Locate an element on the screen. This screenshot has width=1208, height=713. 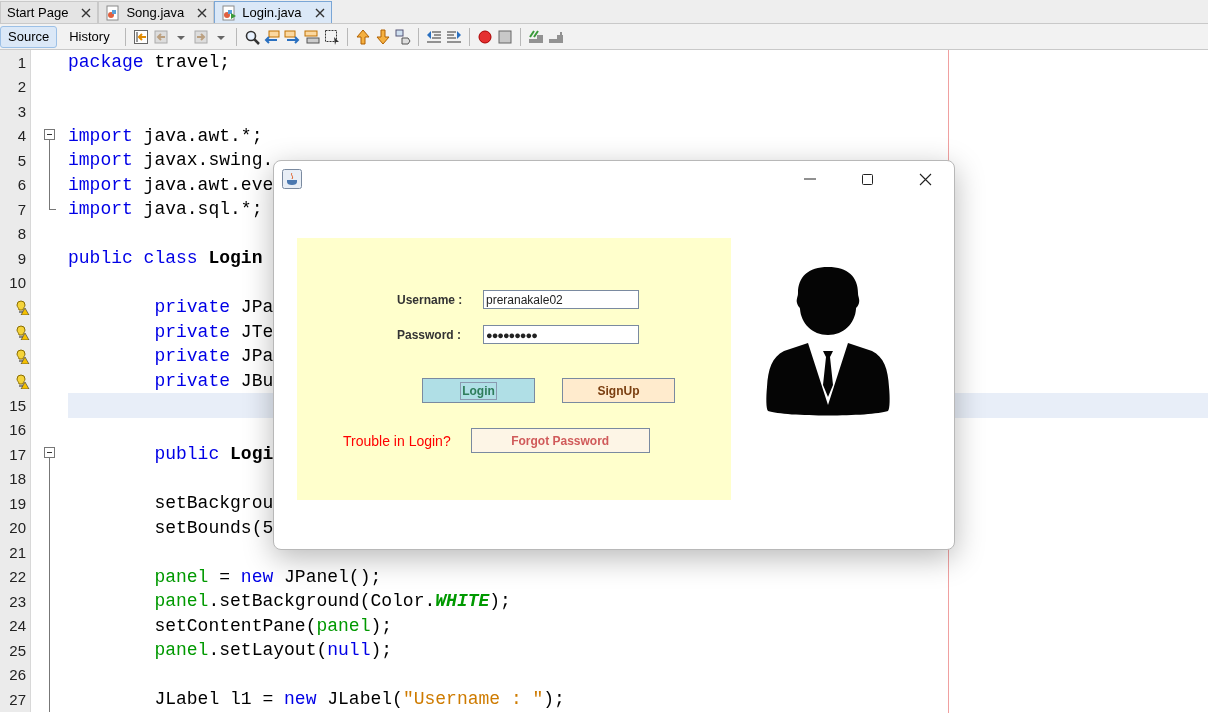
shift-right-icon is located at coordinates (453, 36).